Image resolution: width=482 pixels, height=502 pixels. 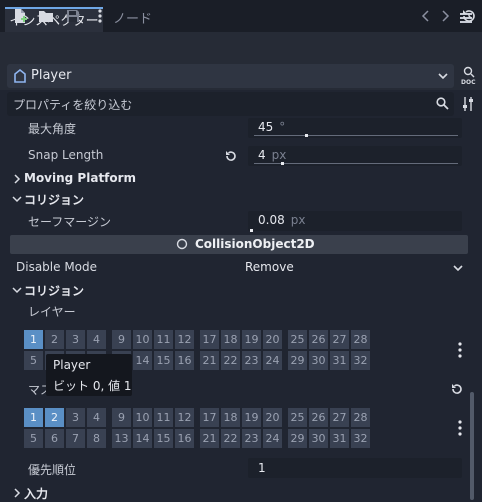 I want to click on snap-length-slider, so click(x=356, y=163).